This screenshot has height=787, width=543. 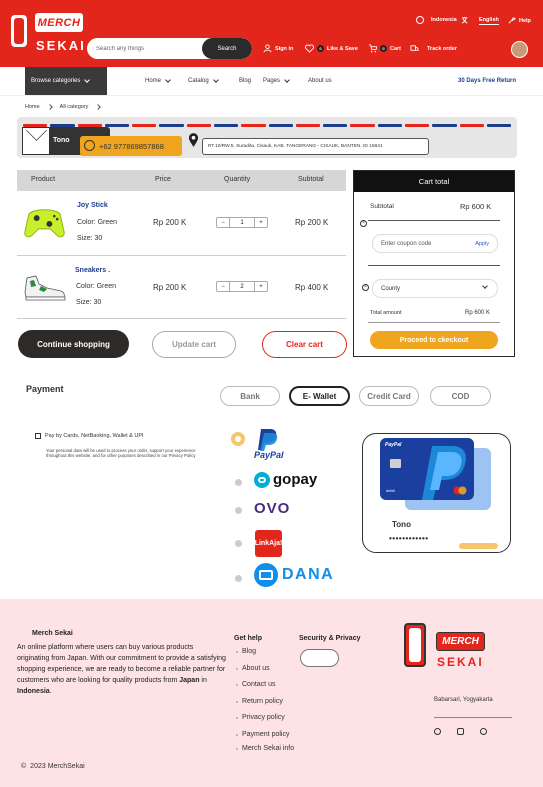 What do you see at coordinates (265, 748) in the screenshot?
I see `footer-link-info: Merch Sekai info` at bounding box center [265, 748].